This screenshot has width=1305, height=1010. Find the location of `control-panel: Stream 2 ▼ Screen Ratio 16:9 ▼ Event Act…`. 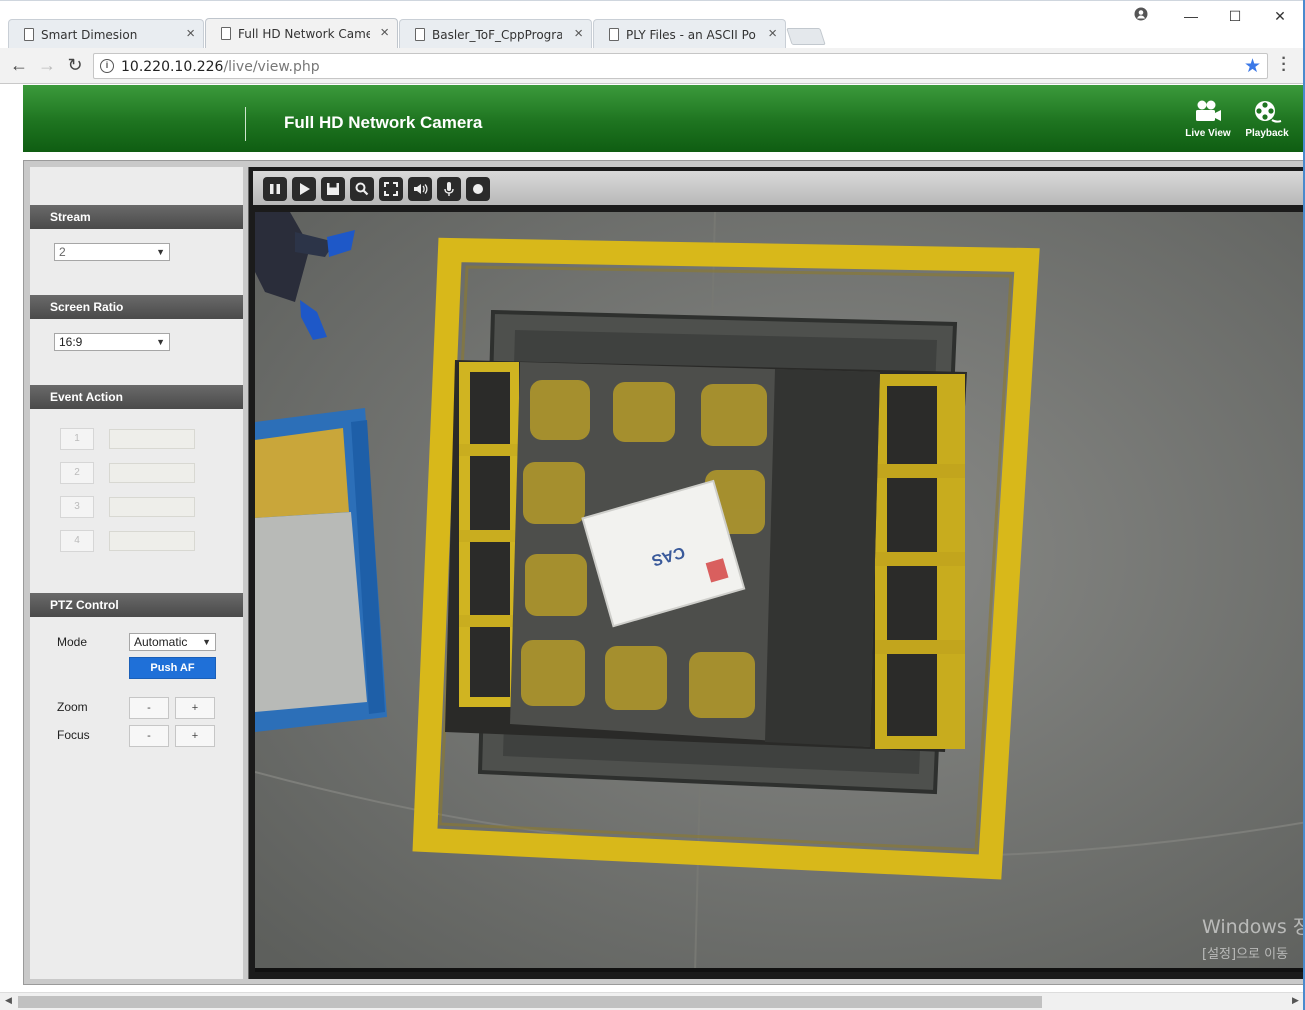

control-panel: Stream 2 ▼ Screen Ratio 16:9 ▼ Event Act… is located at coordinates (136, 573).